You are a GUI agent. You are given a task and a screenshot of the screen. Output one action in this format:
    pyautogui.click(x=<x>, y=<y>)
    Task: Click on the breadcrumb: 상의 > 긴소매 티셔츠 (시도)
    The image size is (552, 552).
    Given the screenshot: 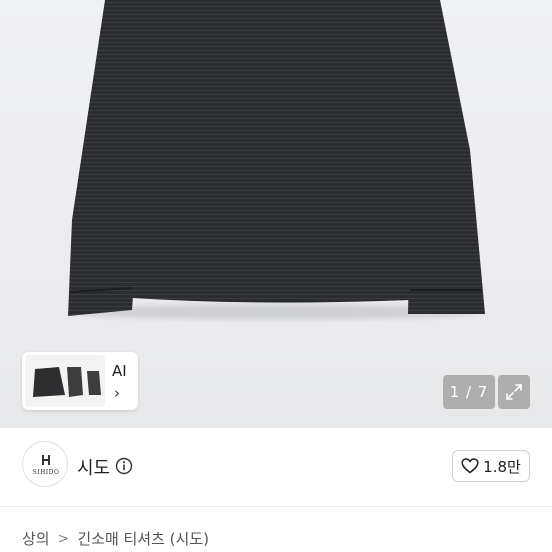 What is the action you would take?
    pyautogui.click(x=115, y=538)
    